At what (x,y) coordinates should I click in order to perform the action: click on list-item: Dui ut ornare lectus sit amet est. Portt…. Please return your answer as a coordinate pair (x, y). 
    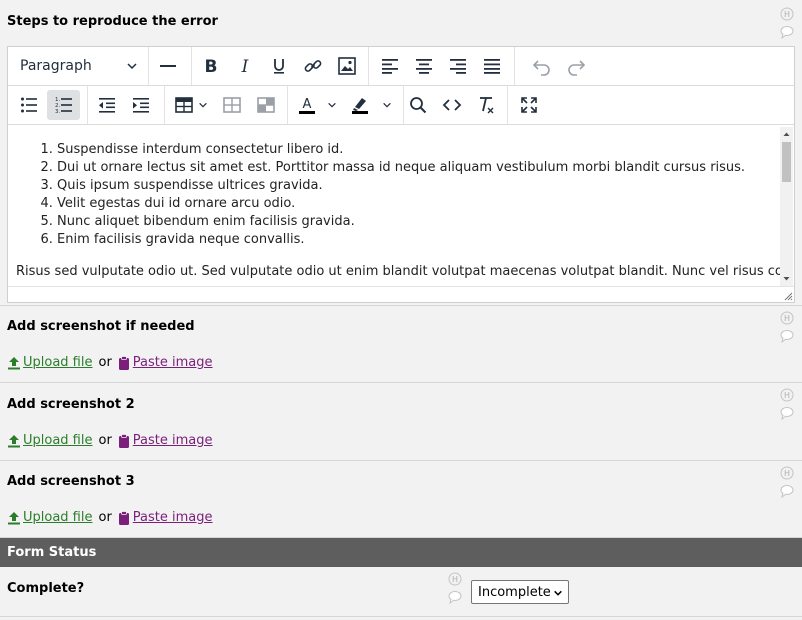
    Looking at the image, I should click on (417, 168).